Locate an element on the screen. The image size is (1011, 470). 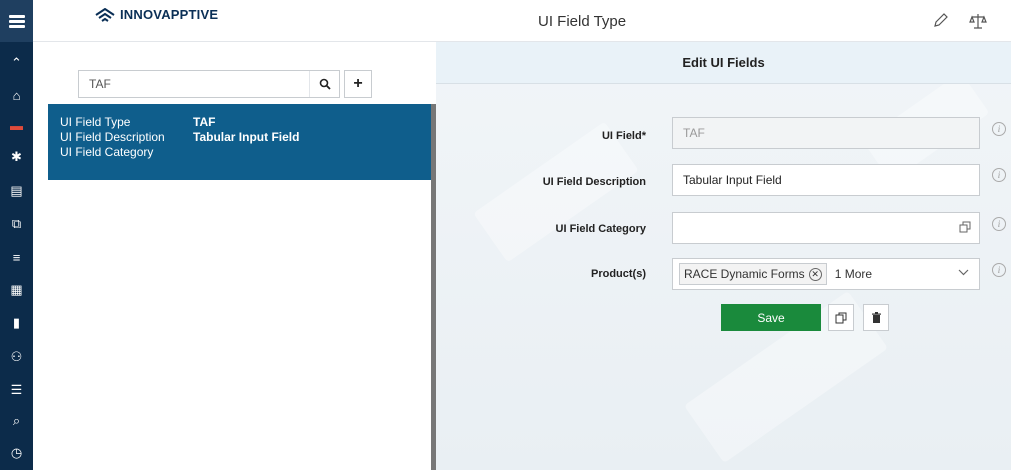
duplicate-icon is located at coordinates (841, 317).